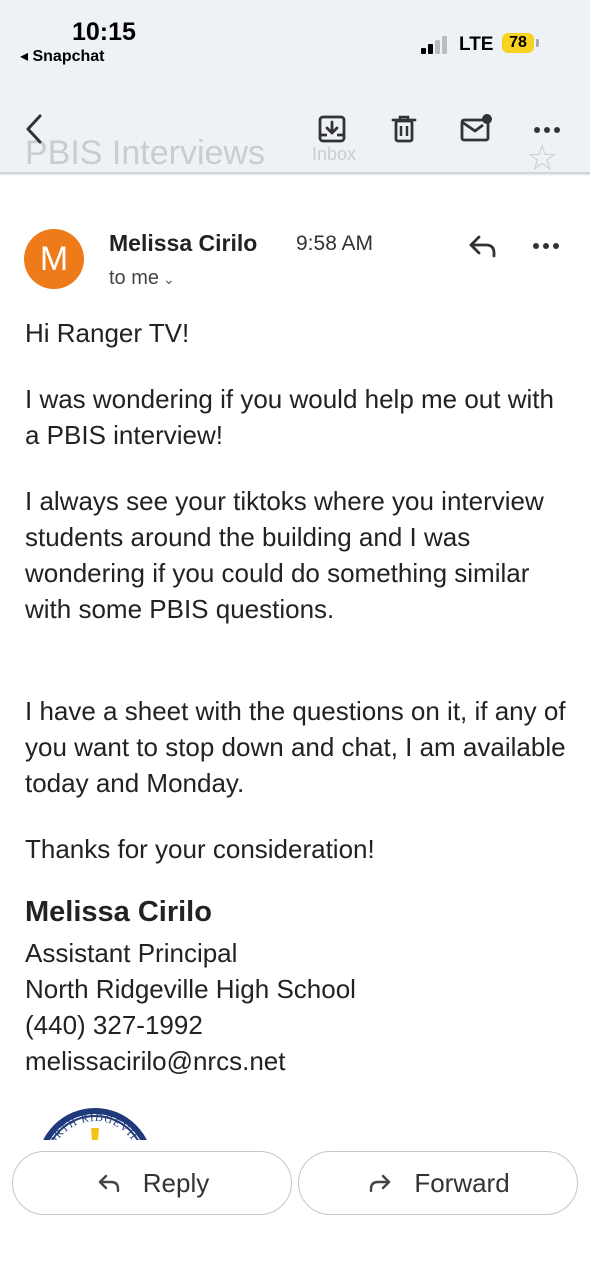 This screenshot has width=590, height=1280. I want to click on status-time: 10:15, so click(104, 32).